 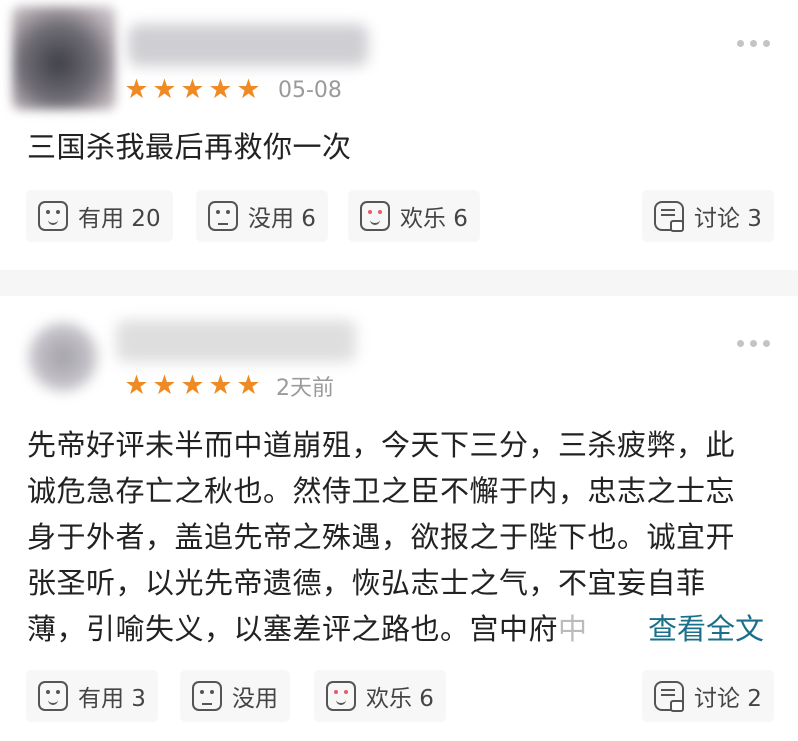 What do you see at coordinates (112, 699) in the screenshot?
I see `useful-label: 有用 3` at bounding box center [112, 699].